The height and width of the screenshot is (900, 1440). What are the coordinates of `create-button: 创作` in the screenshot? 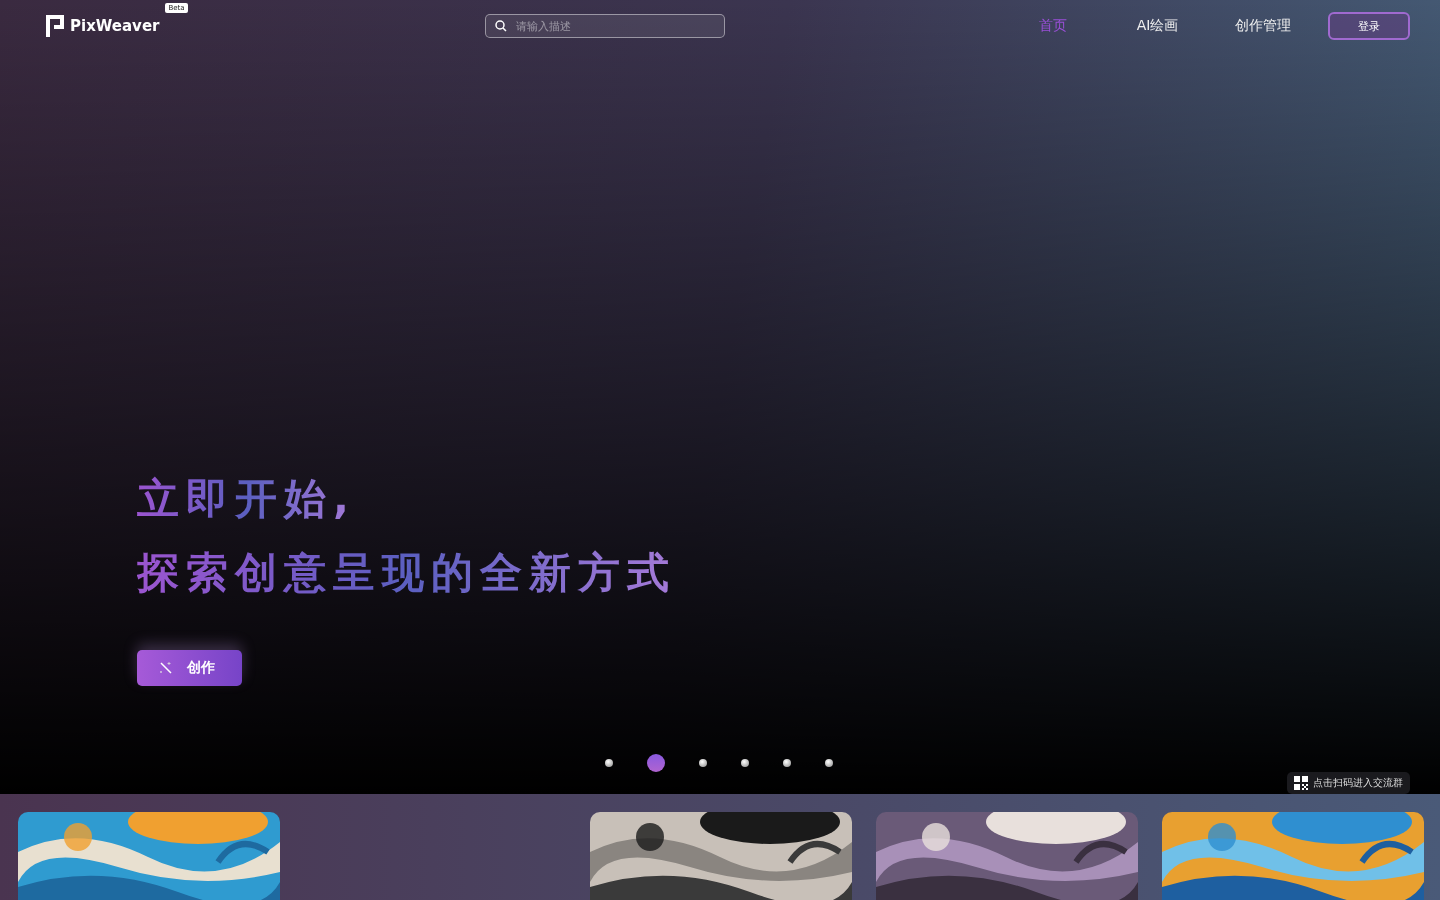 It's located at (189, 668).